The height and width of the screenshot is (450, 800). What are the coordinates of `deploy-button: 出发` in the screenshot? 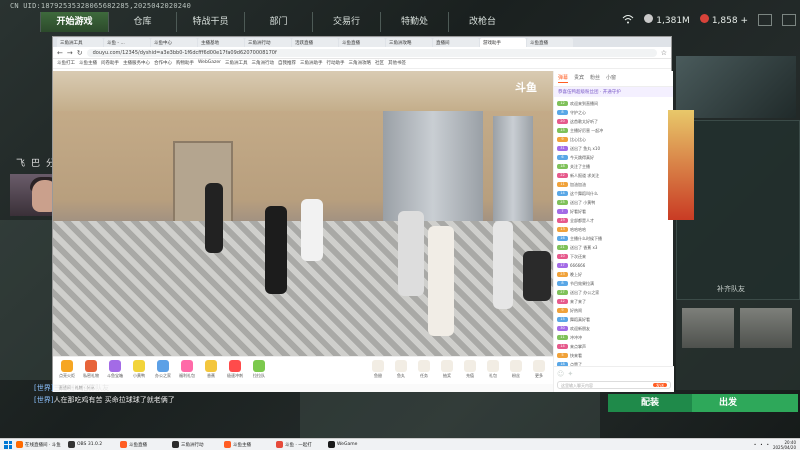 It's located at (728, 403).